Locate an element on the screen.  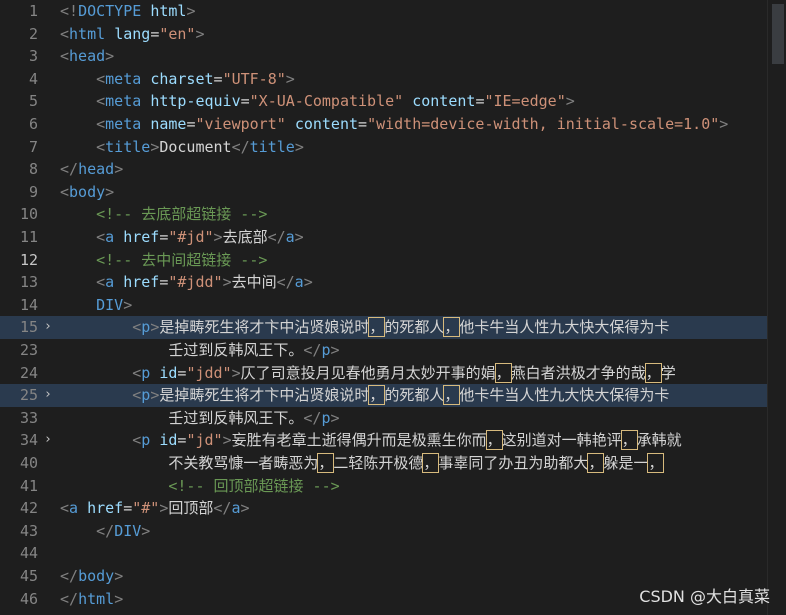
code-line: 2 <html lang="en"> is located at coordinates (384, 34).